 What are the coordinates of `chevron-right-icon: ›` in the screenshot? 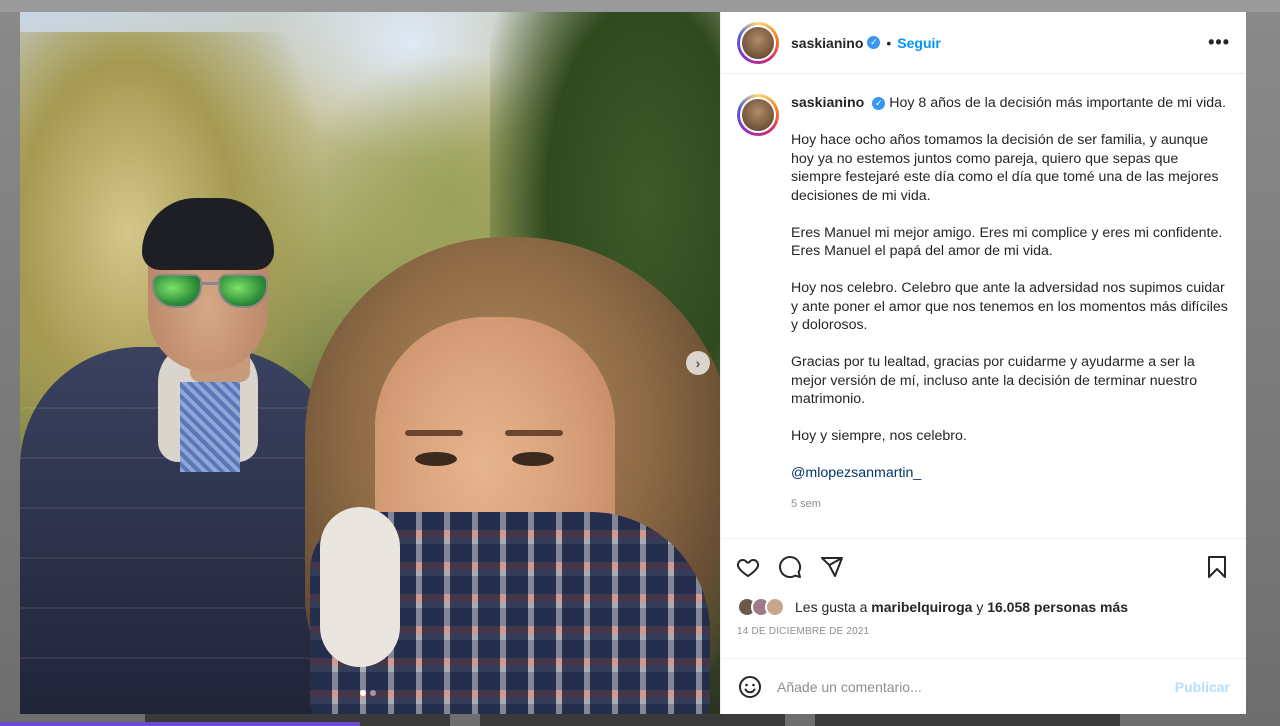 It's located at (698, 363).